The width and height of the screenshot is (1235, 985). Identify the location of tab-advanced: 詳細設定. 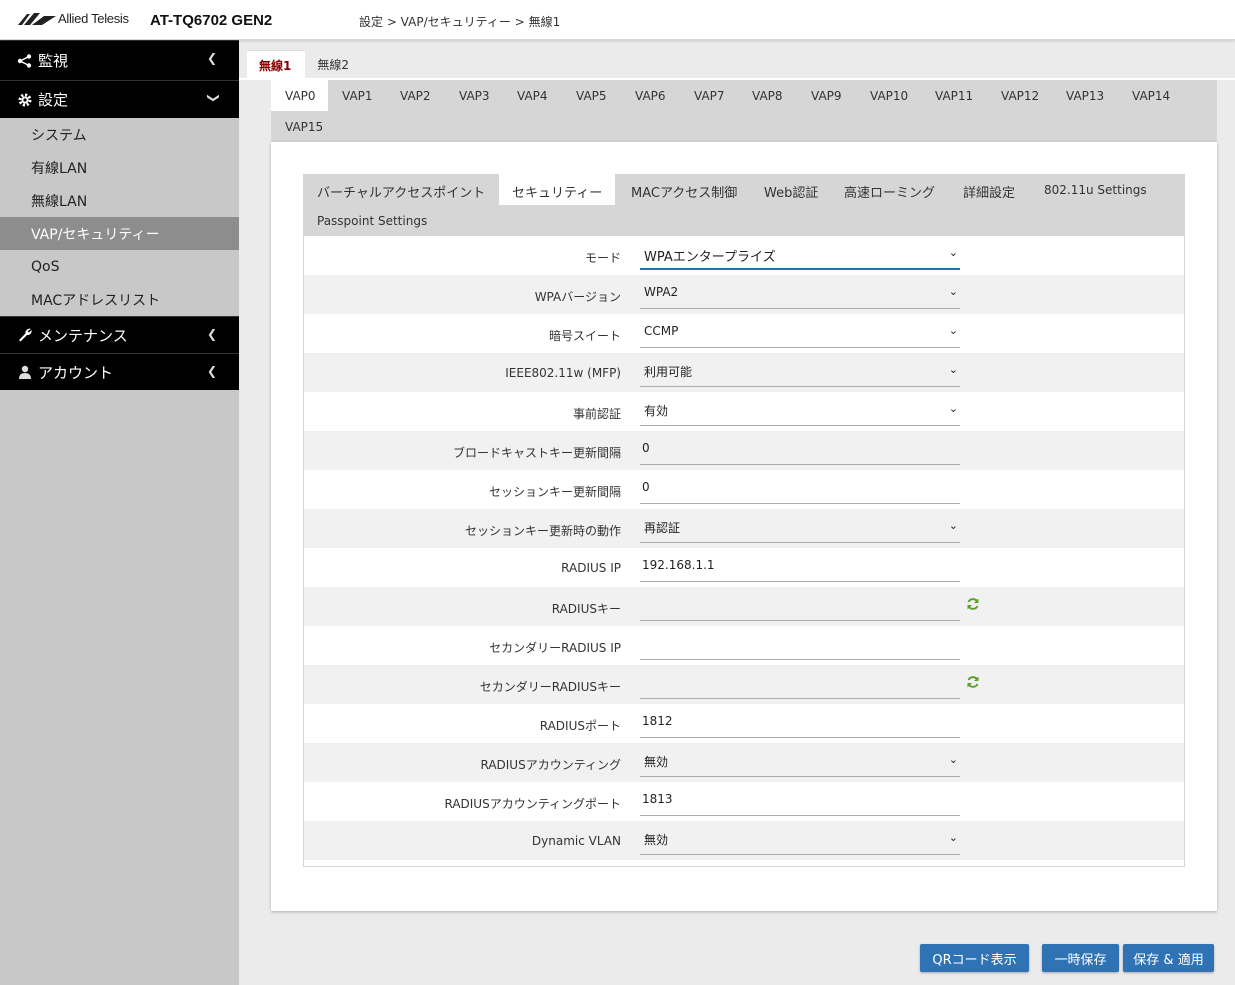
(989, 189).